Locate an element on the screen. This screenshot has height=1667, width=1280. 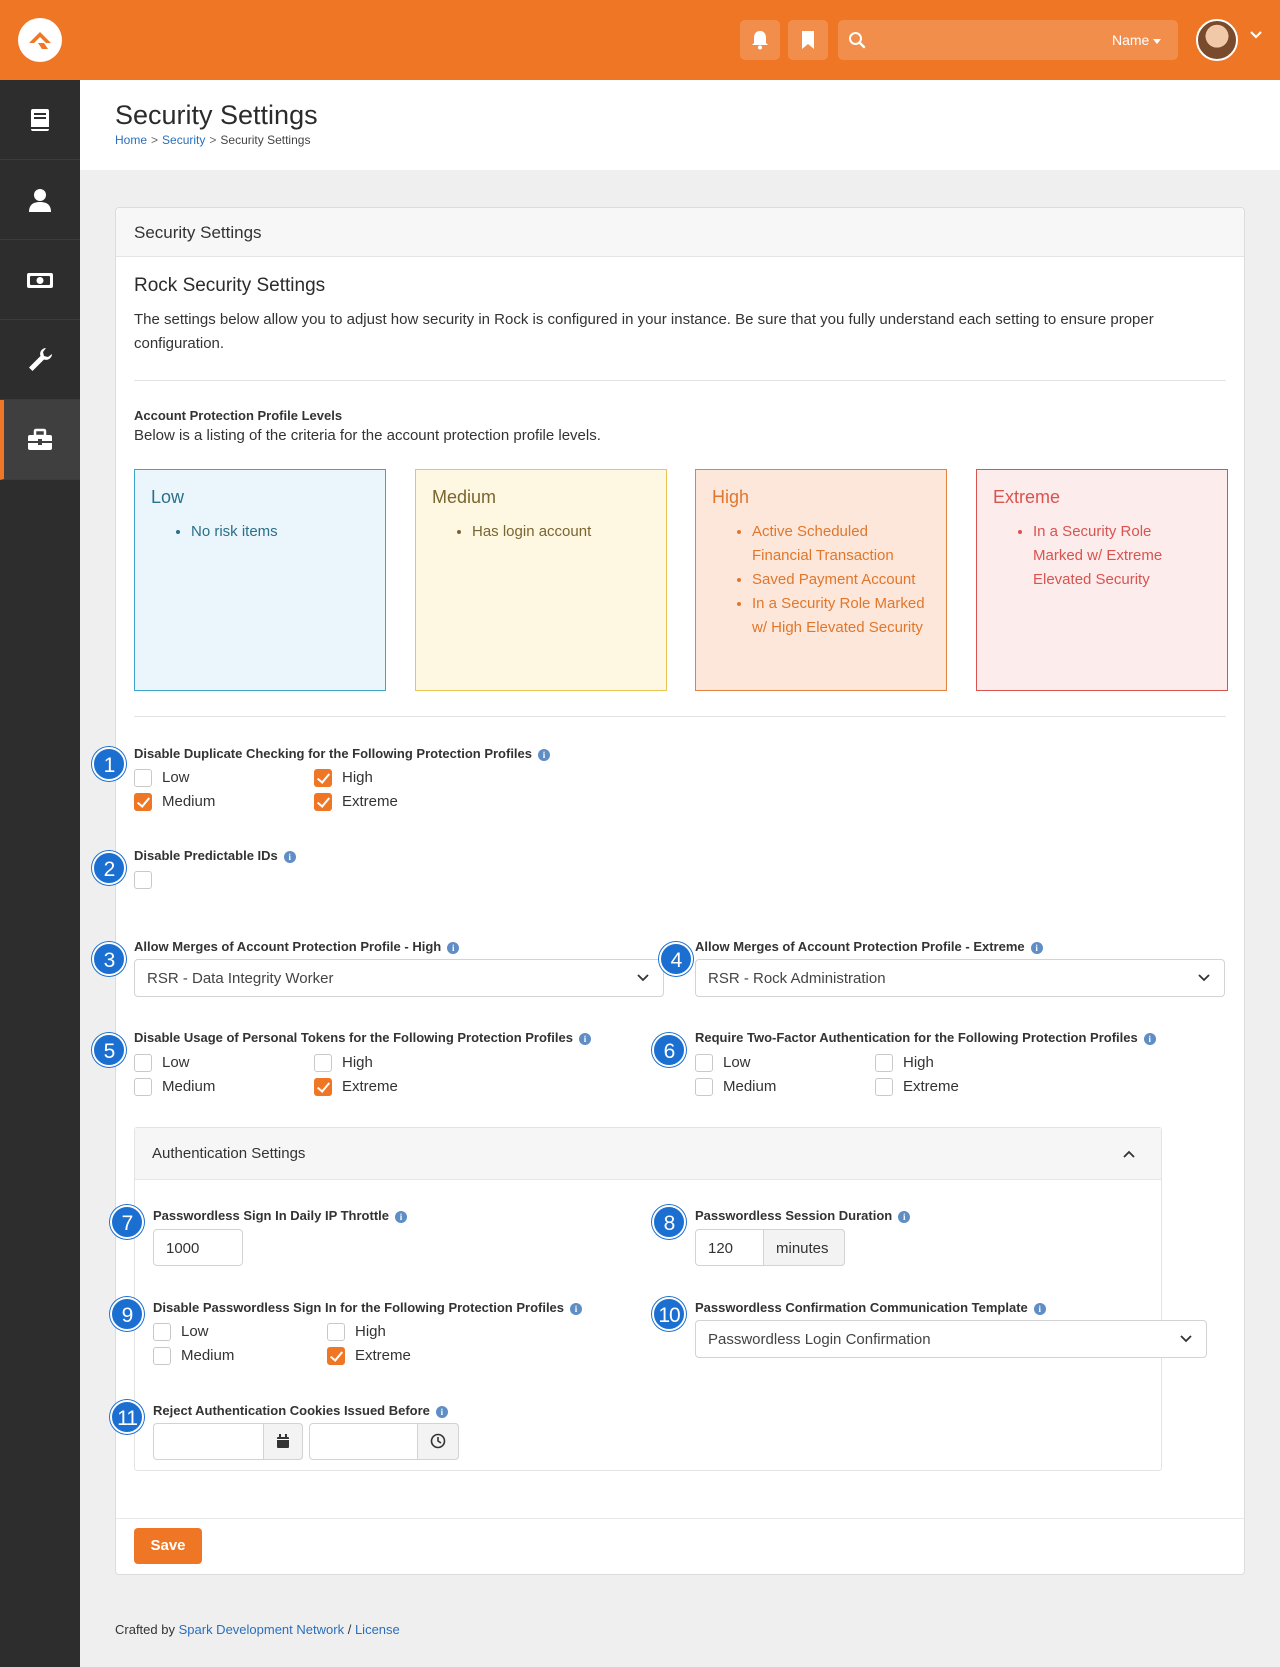
notifications-button is located at coordinates (760, 40).